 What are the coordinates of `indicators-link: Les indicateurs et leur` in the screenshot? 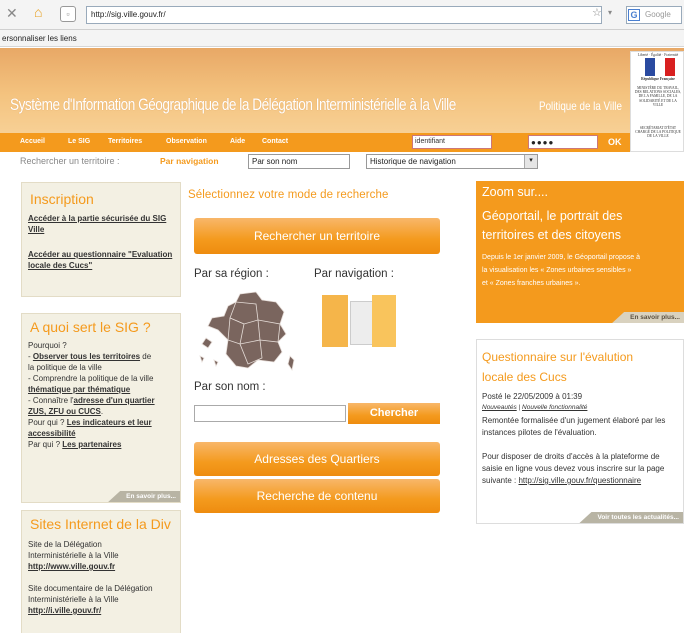 It's located at (109, 422).